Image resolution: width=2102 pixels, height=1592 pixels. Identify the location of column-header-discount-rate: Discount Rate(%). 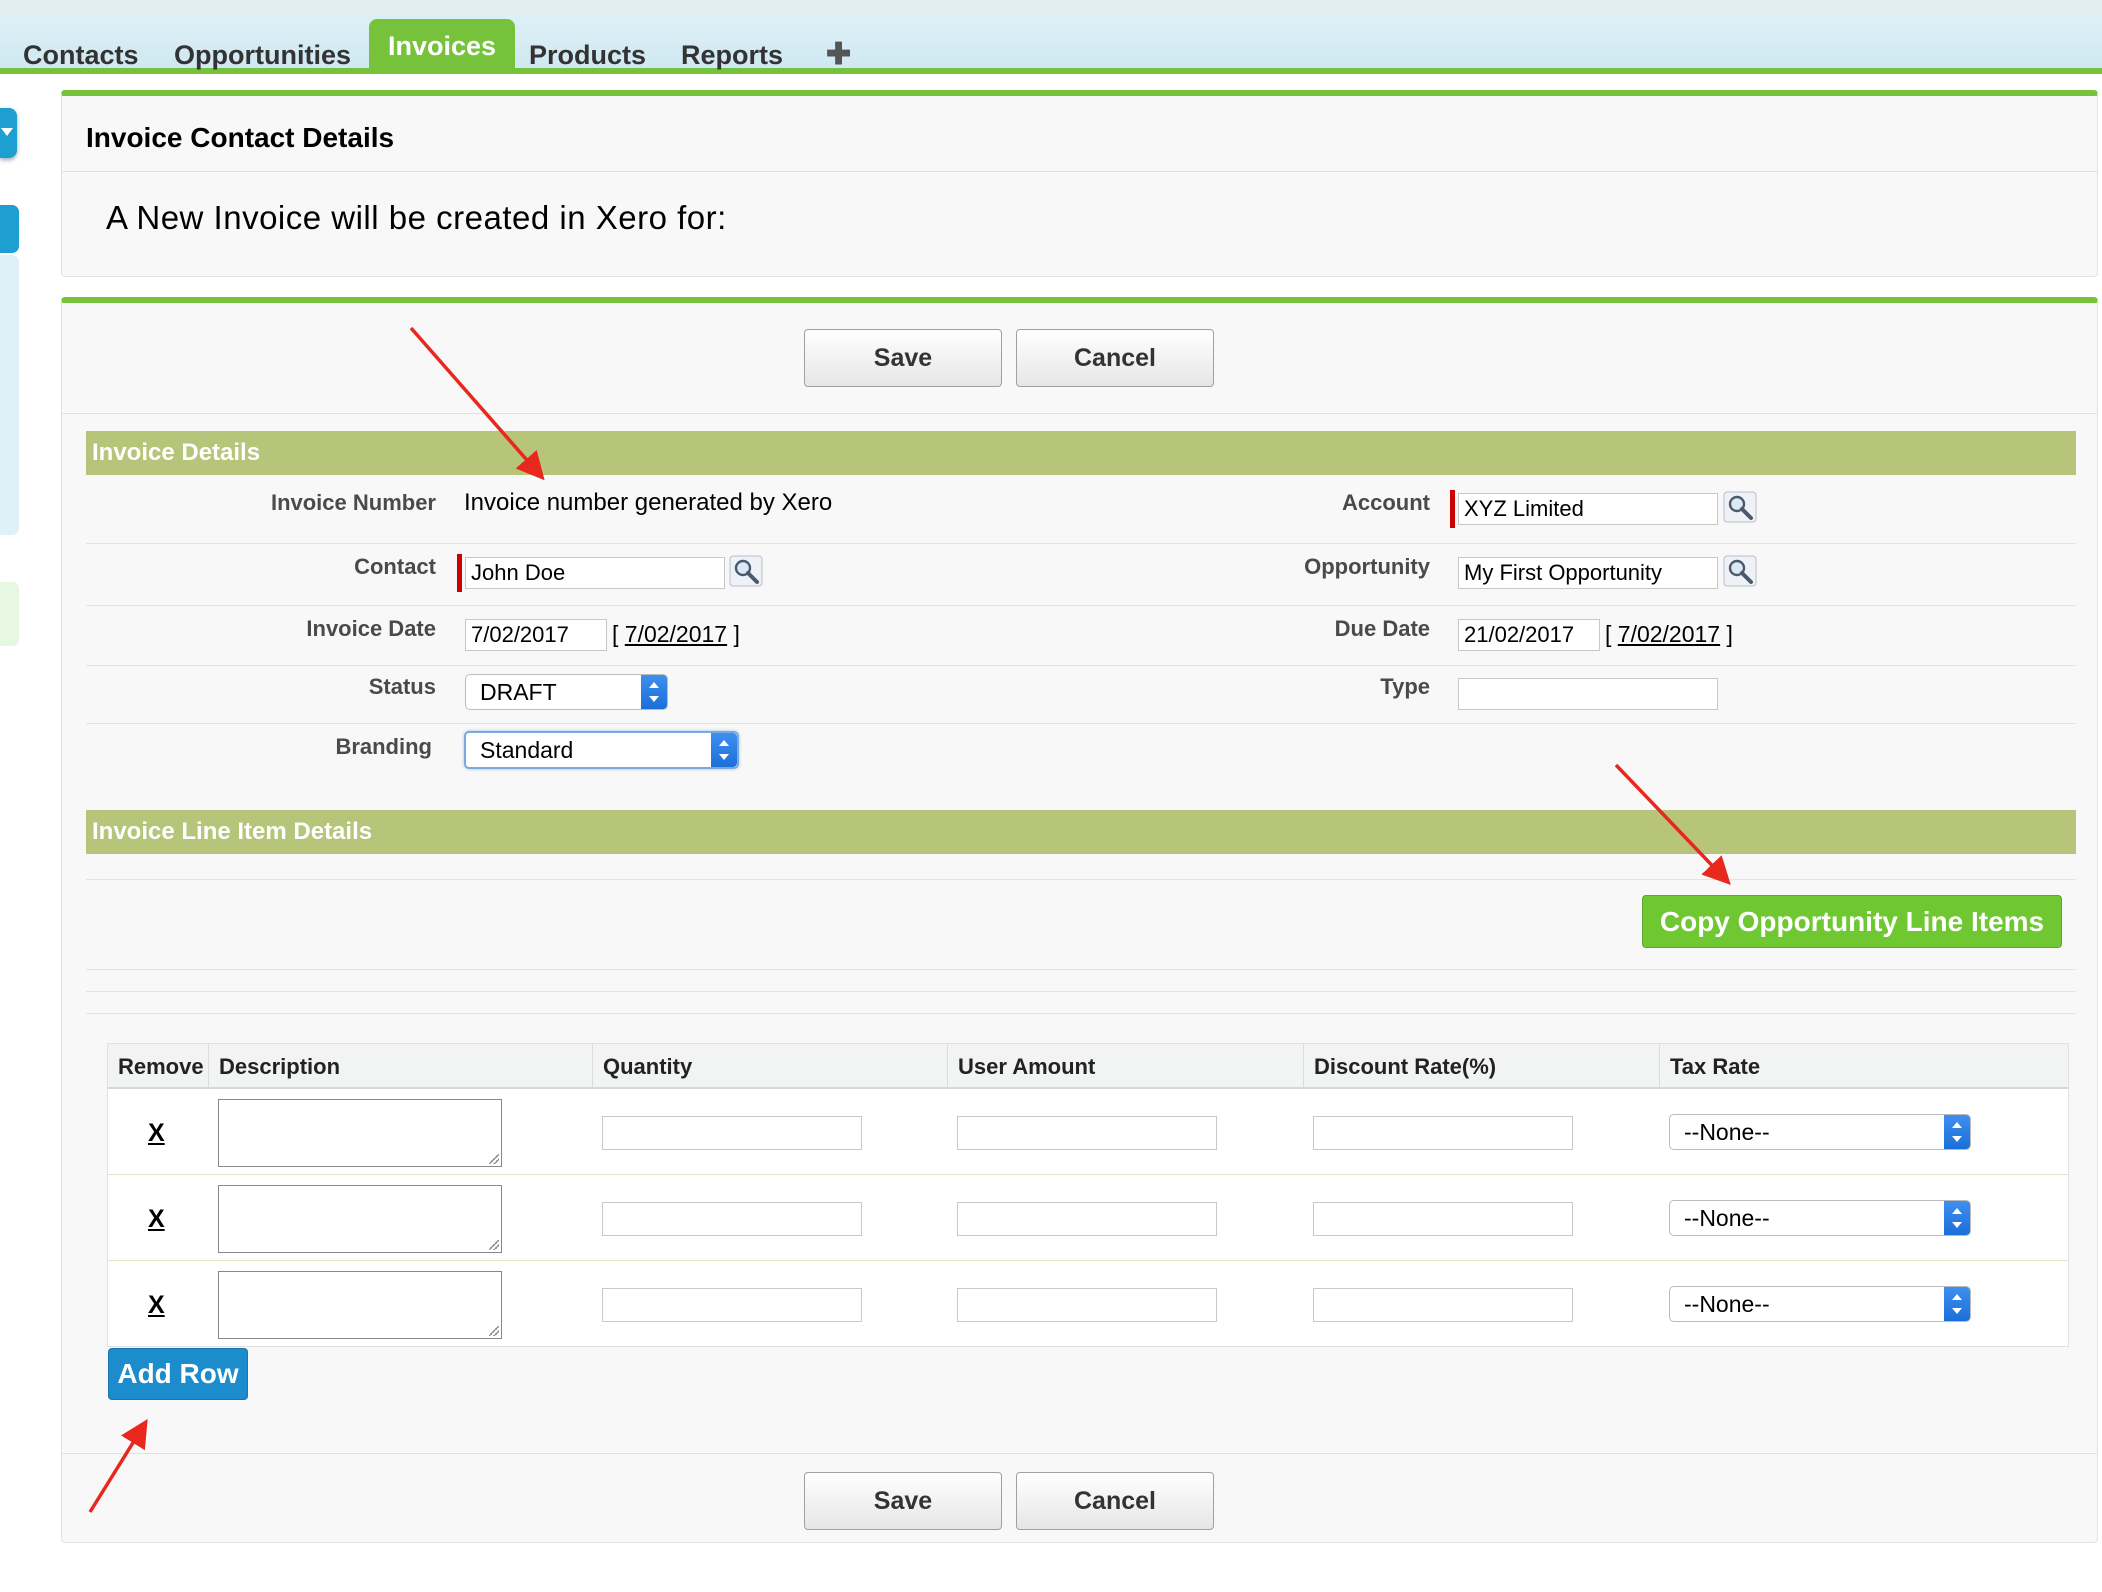
(1481, 1065).